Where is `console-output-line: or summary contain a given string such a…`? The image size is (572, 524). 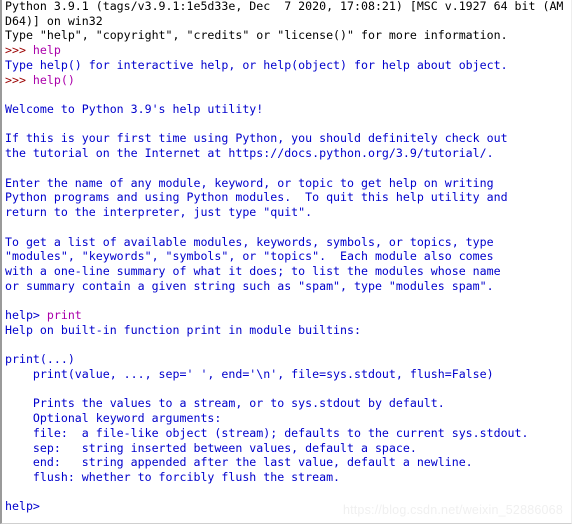 console-output-line: or summary contain a given string such a… is located at coordinates (249, 285).